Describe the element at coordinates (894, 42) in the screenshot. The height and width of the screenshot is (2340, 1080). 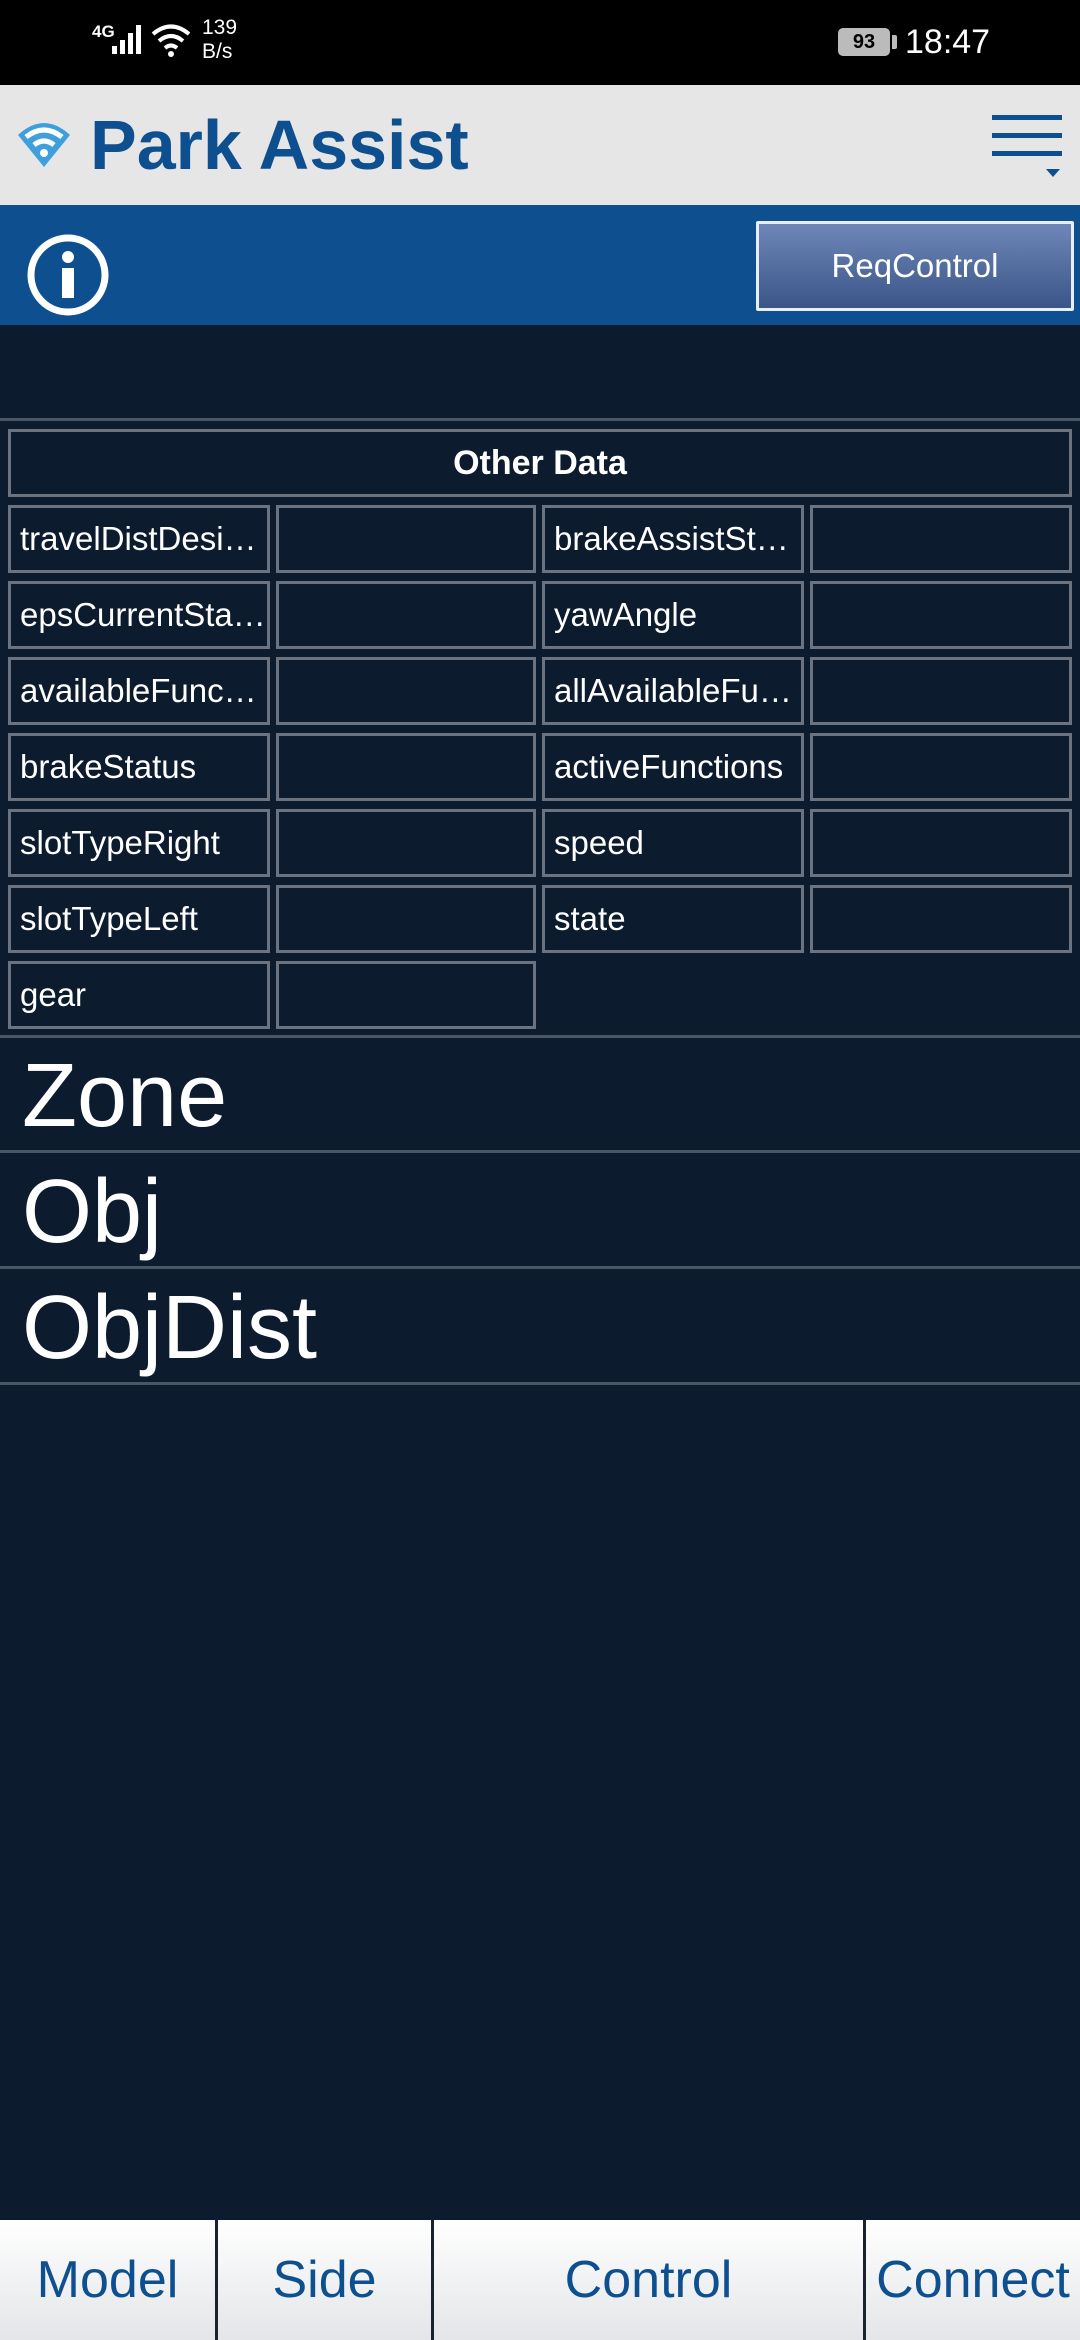
I see `battery-cap` at that location.